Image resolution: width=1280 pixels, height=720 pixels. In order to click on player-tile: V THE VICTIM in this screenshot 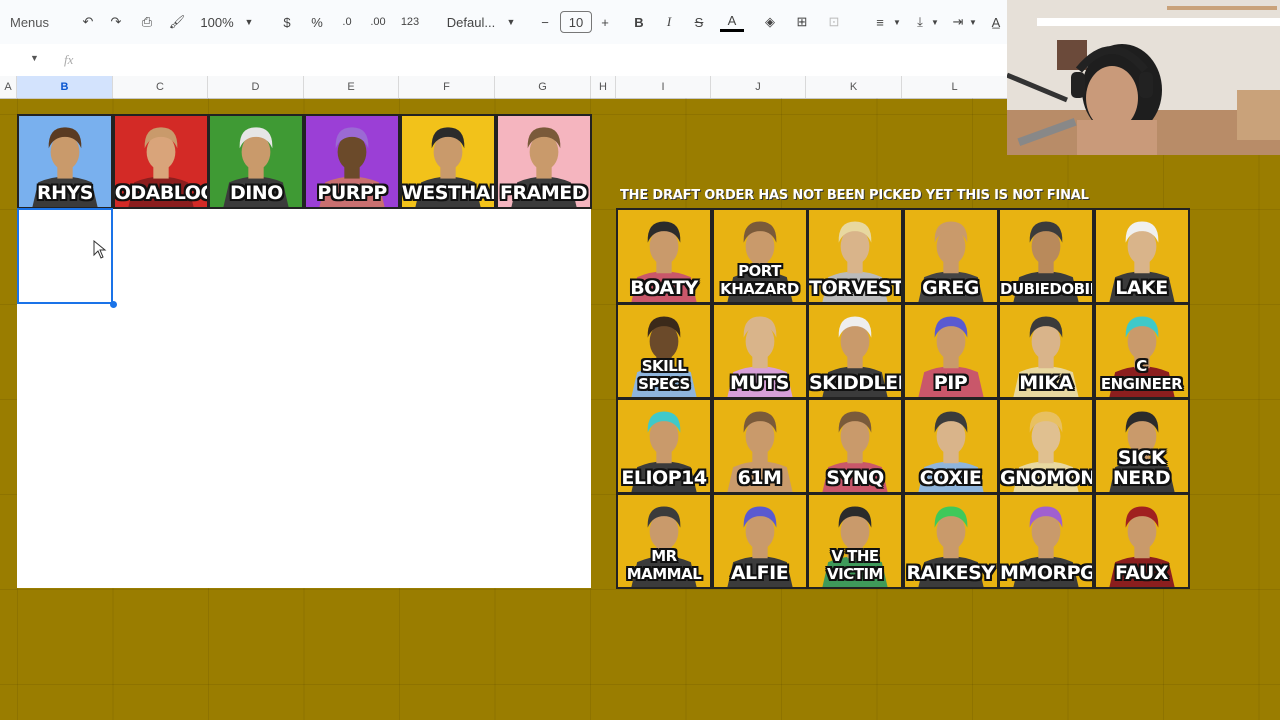, I will do `click(855, 541)`.